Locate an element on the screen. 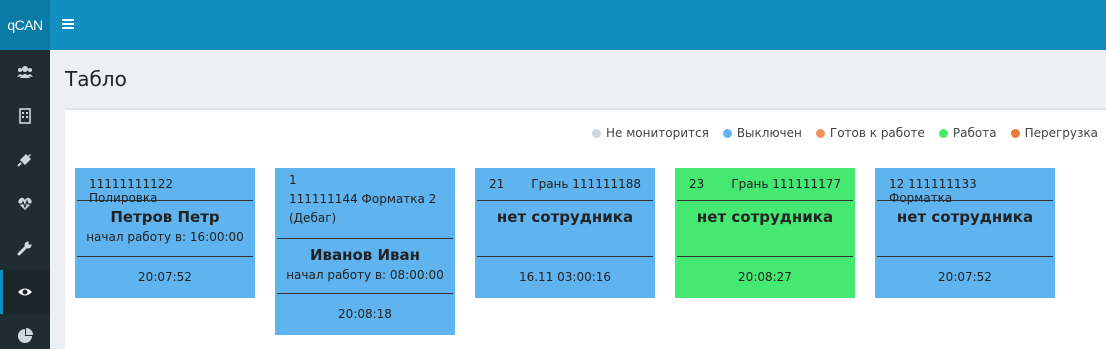  users-icon is located at coordinates (25, 72).